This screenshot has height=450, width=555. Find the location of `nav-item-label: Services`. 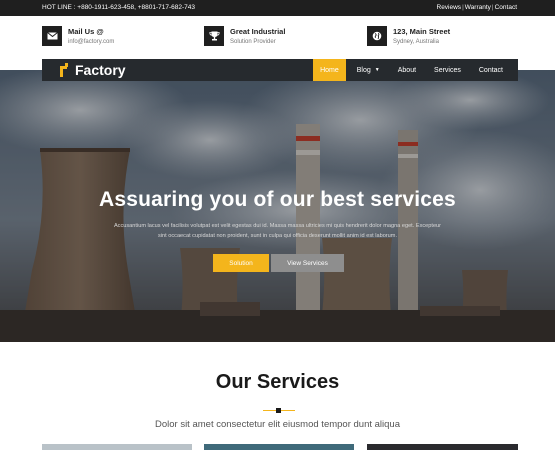

nav-item-label: Services is located at coordinates (447, 70).